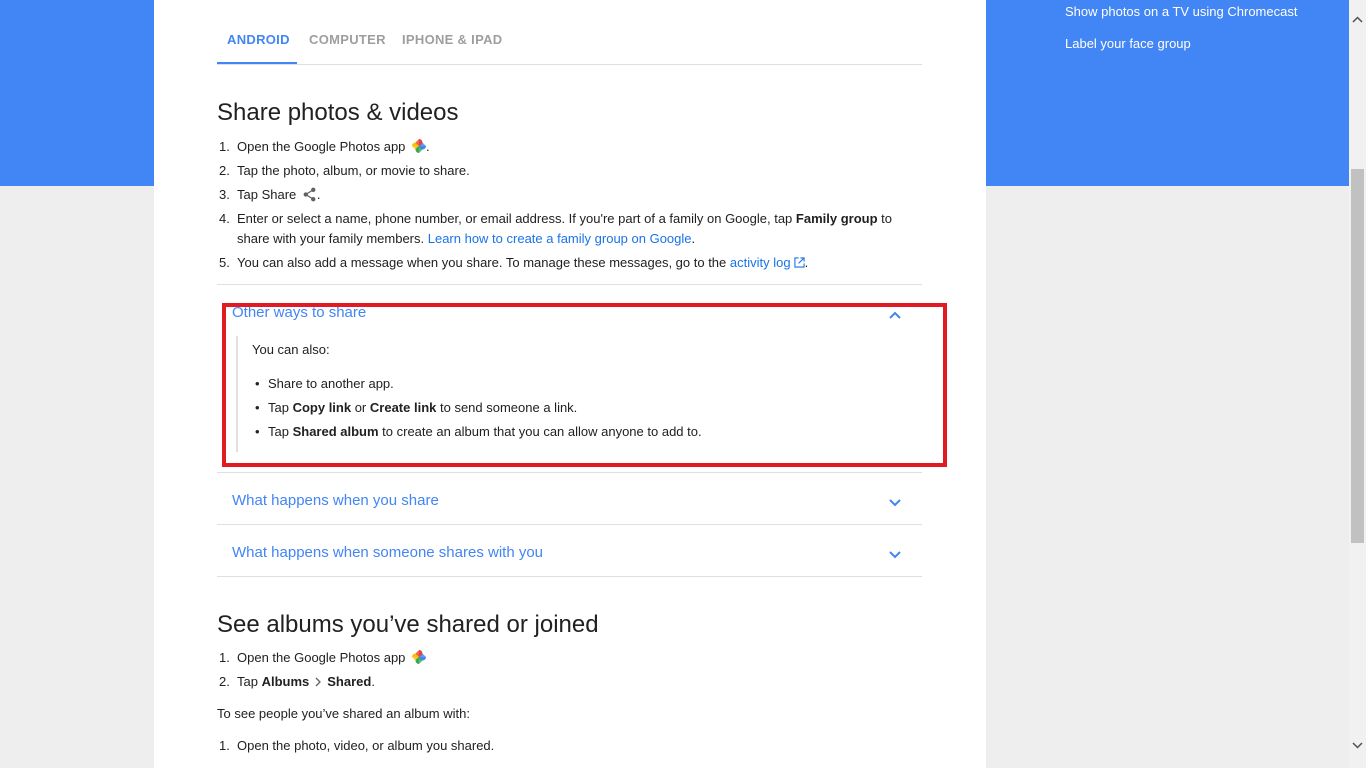  I want to click on list-item: 2. Tap Albums Shared., so click(297, 681).